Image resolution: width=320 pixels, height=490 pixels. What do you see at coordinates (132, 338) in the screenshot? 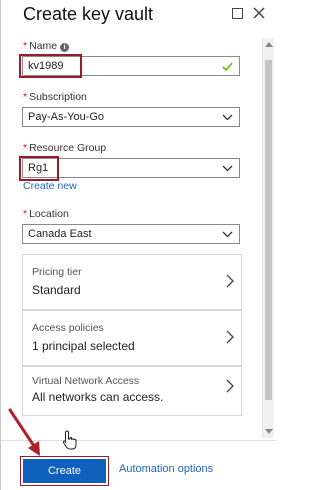
I see `access-policies-section: Access policies 1 principal selected` at bounding box center [132, 338].